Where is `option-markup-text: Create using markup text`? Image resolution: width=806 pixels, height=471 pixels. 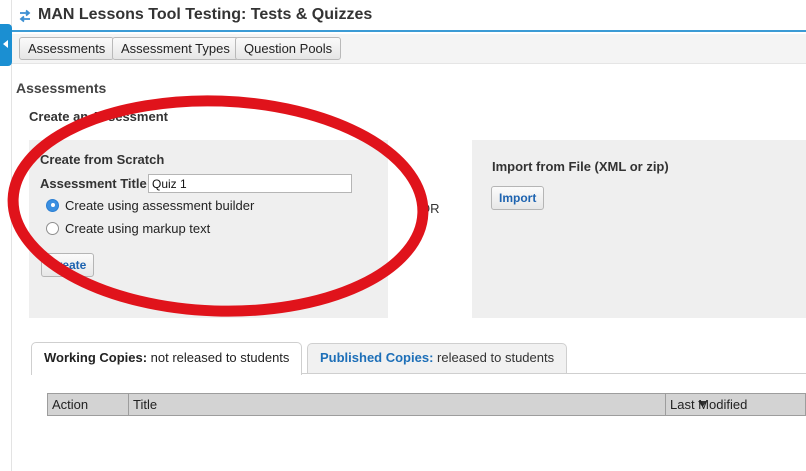 option-markup-text: Create using markup text is located at coordinates (128, 228).